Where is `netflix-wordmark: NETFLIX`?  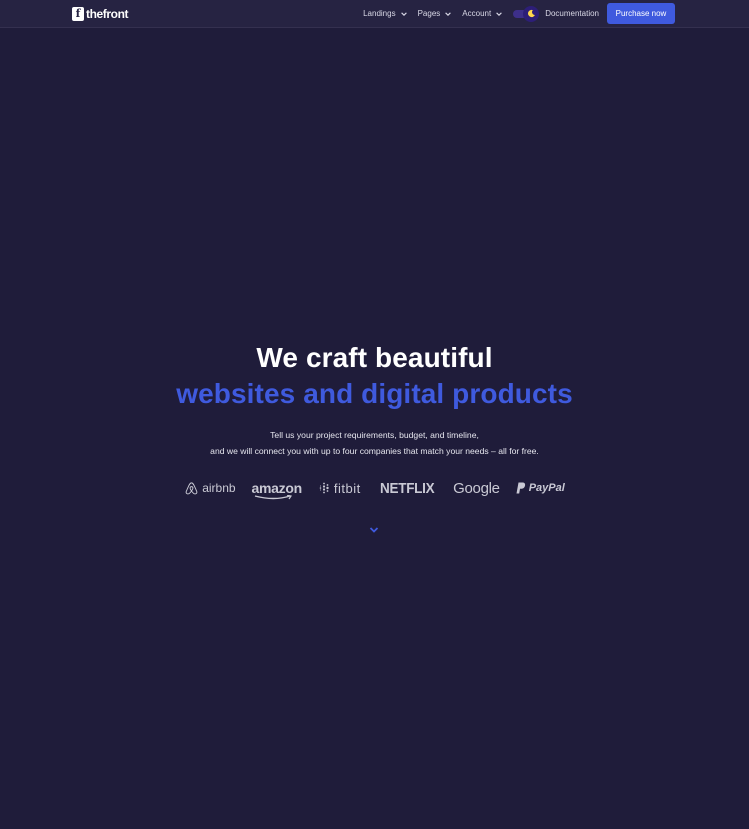
netflix-wordmark: NETFLIX is located at coordinates (407, 488).